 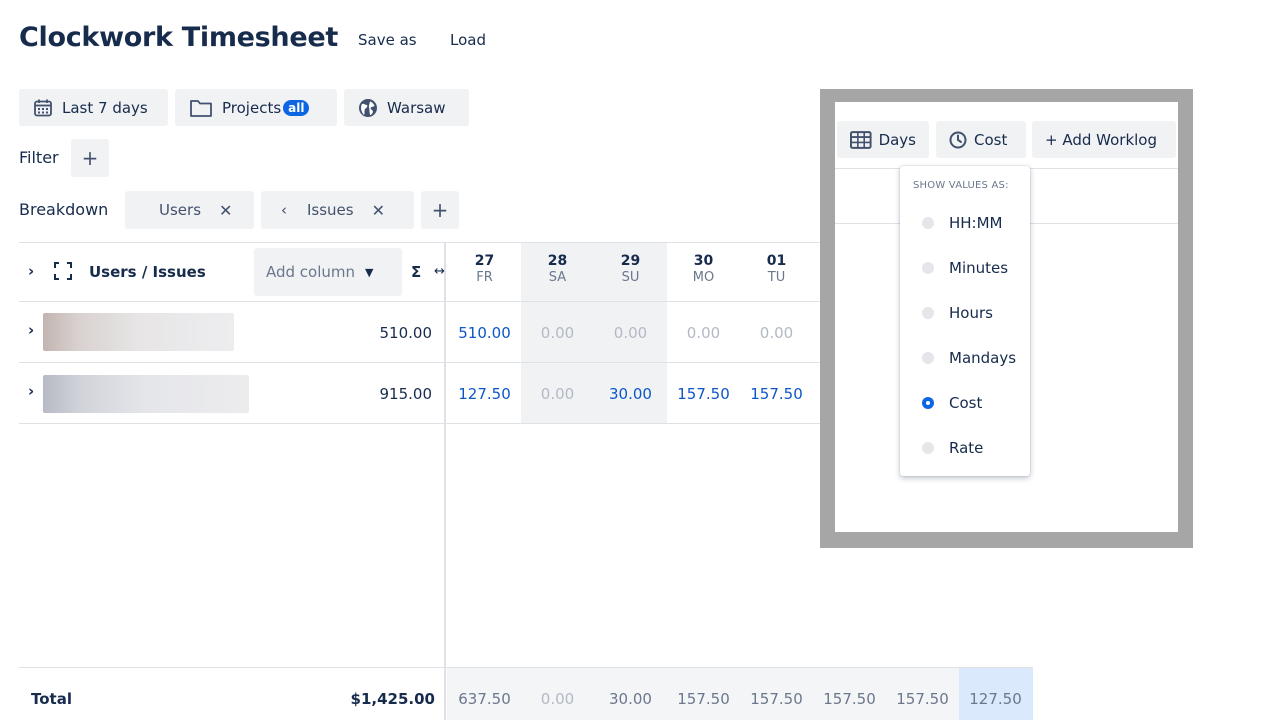 I want to click on grand-total: $1,425.00, so click(x=392, y=699).